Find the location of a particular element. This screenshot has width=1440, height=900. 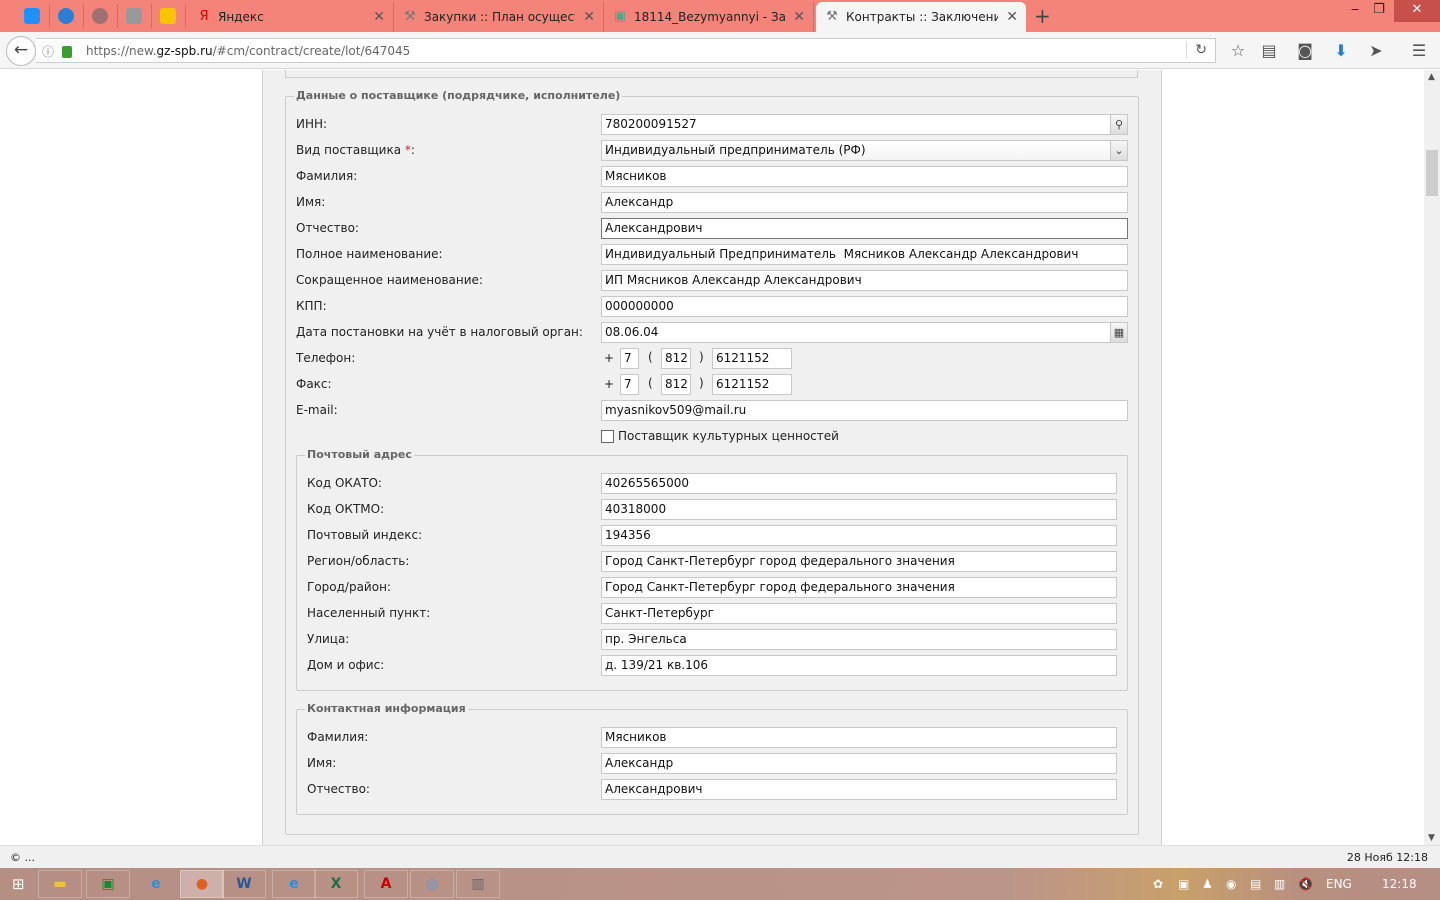

scrollbar-thumb is located at coordinates (1432, 173).